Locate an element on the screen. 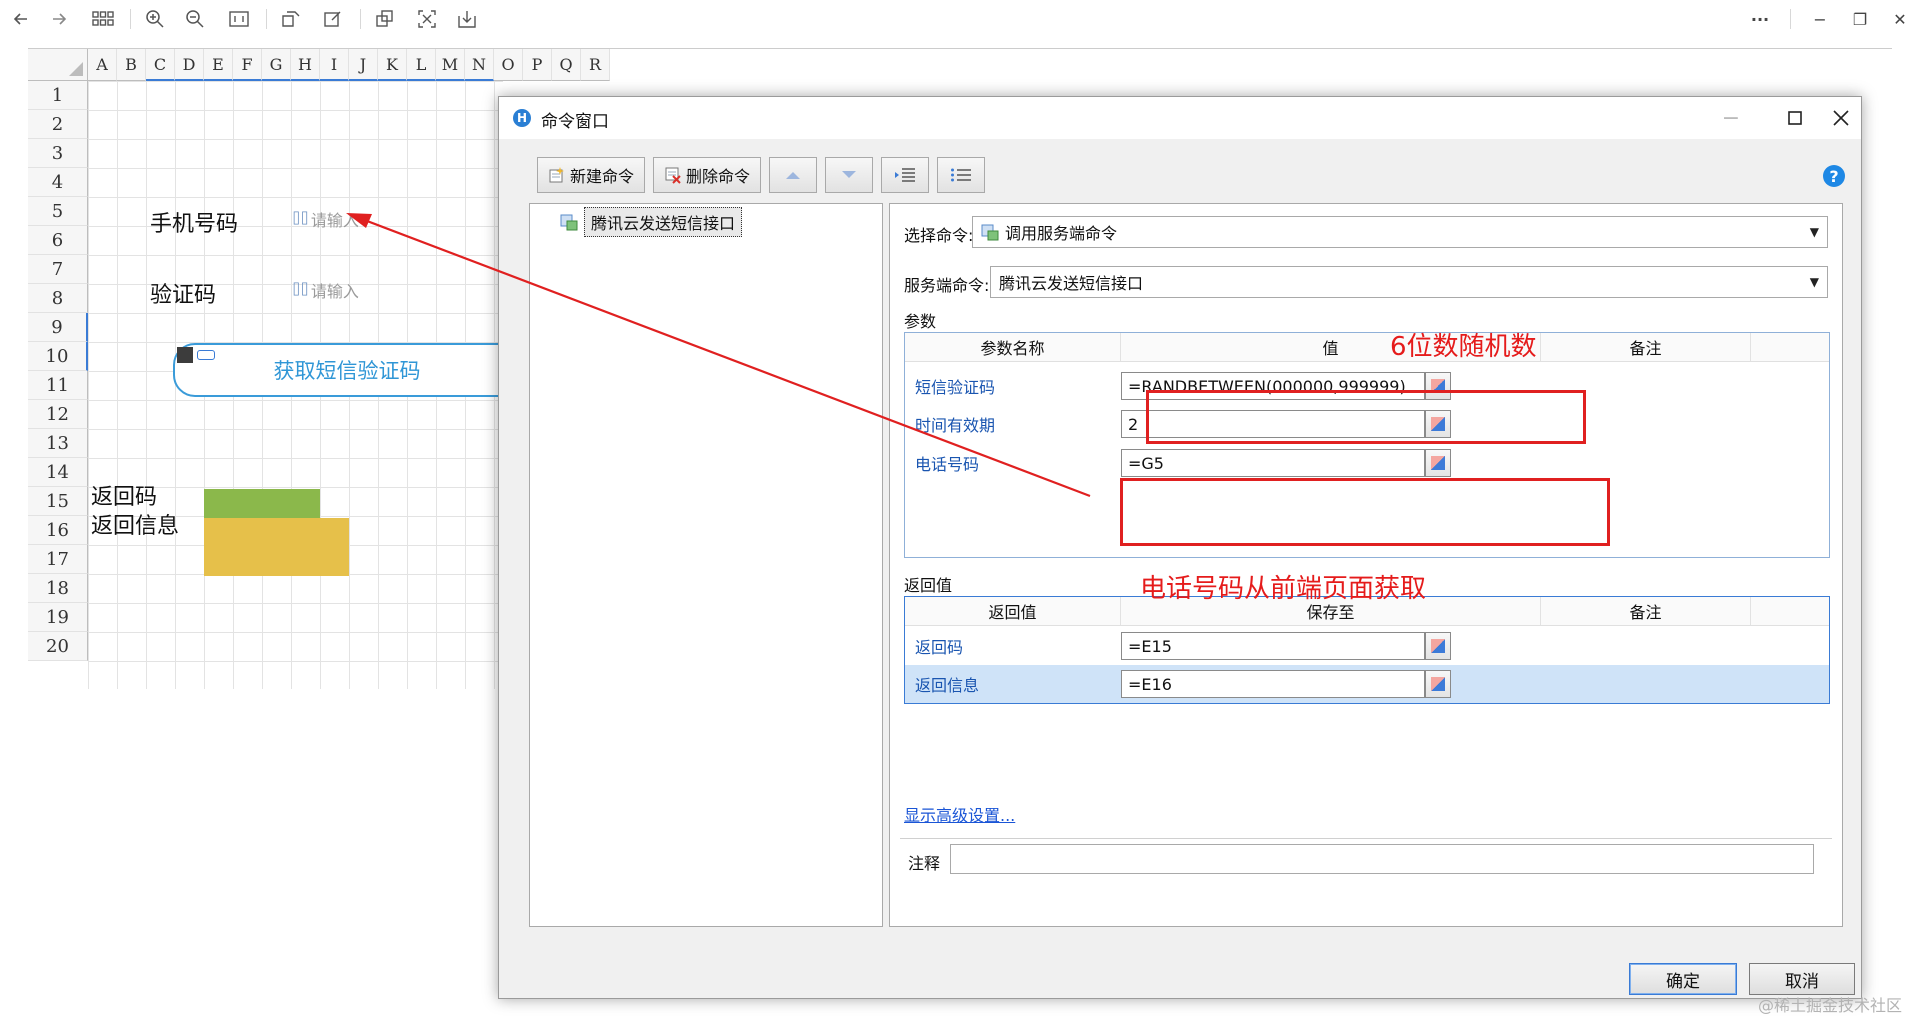 This screenshot has height=1021, width=1920. watermark: @稀土掘金技术社区 is located at coordinates (1830, 1005).